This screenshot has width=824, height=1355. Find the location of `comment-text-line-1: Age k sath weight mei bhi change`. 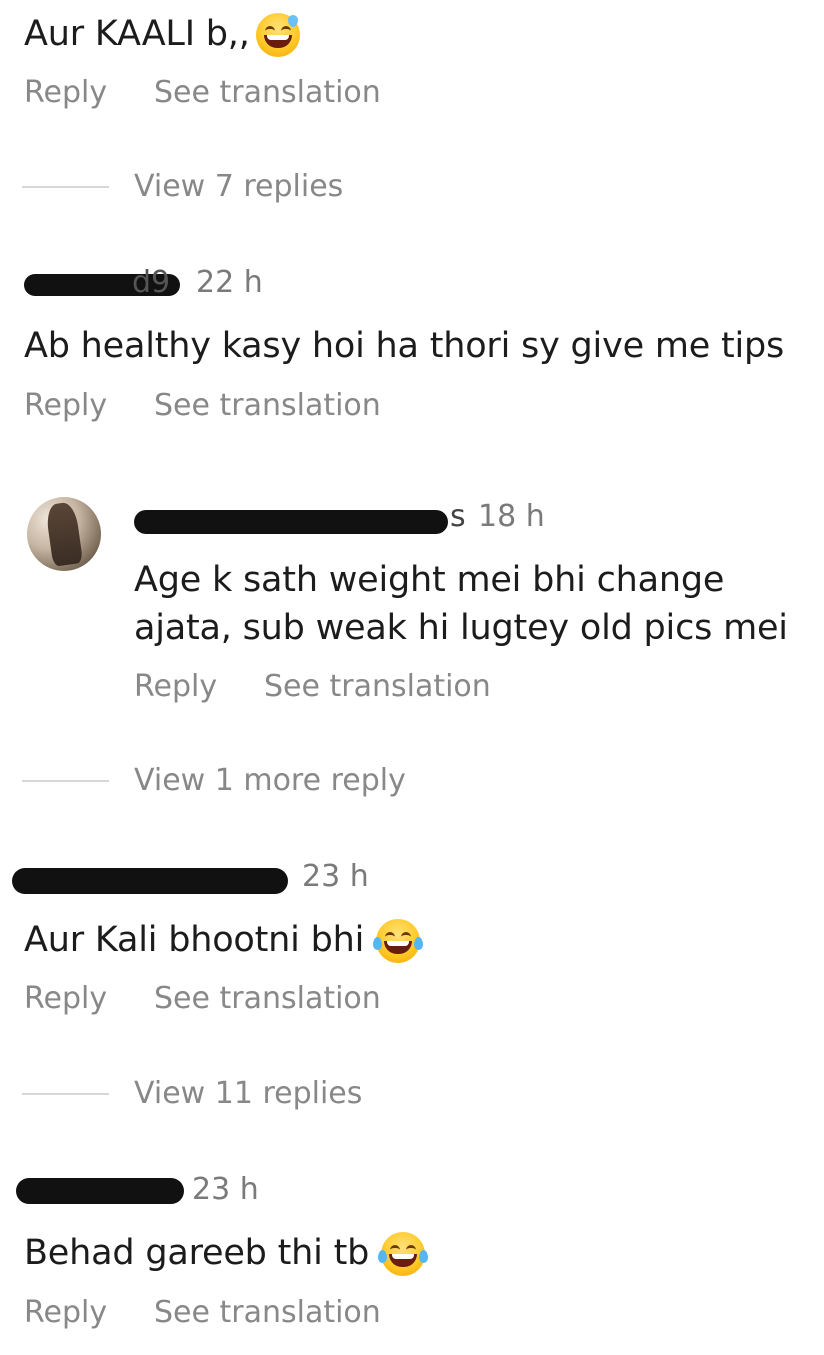

comment-text-line-1: Age k sath weight mei bhi change is located at coordinates (429, 580).